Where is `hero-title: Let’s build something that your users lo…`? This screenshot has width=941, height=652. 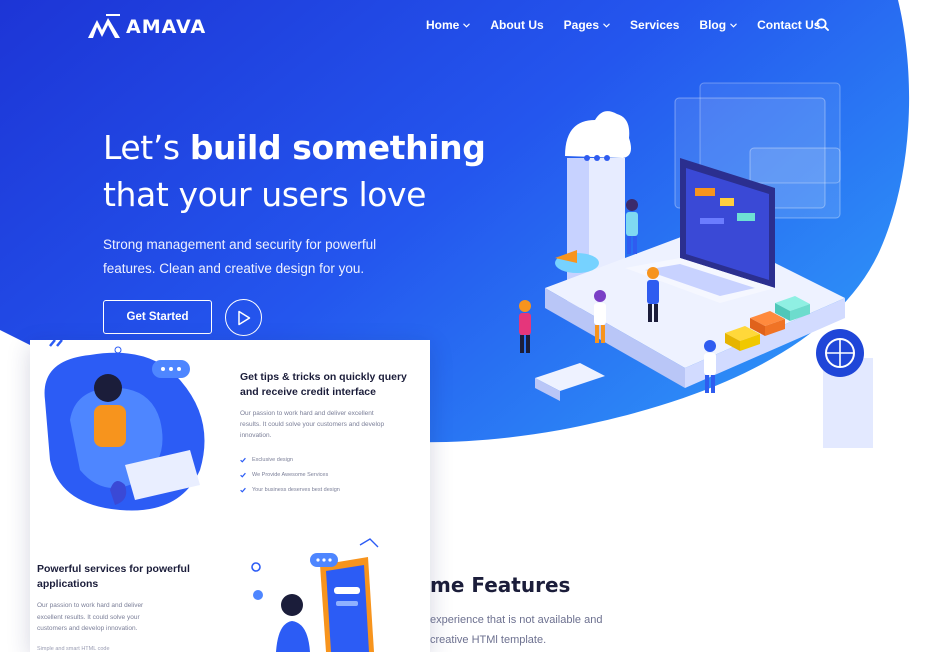
hero-title: Let’s build something that your users lo… is located at coordinates (294, 171).